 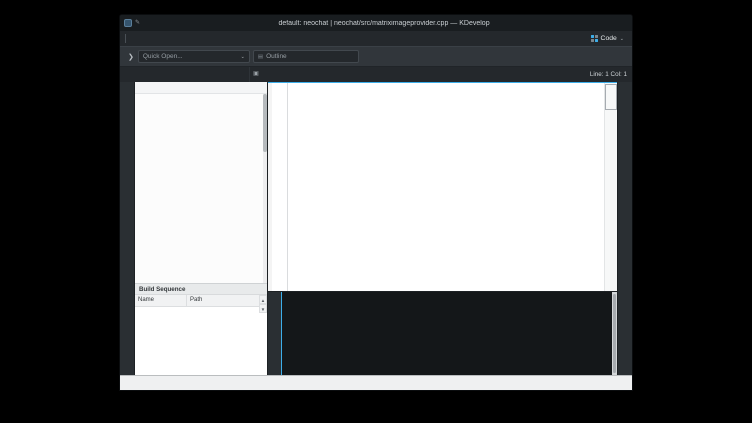 I want to click on terminal-scrollbar, so click(x=614, y=333).